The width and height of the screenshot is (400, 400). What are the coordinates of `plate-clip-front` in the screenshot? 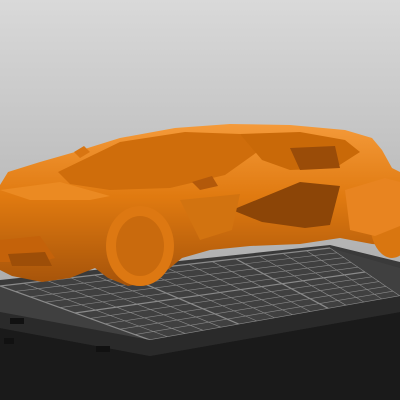 It's located at (103, 349).